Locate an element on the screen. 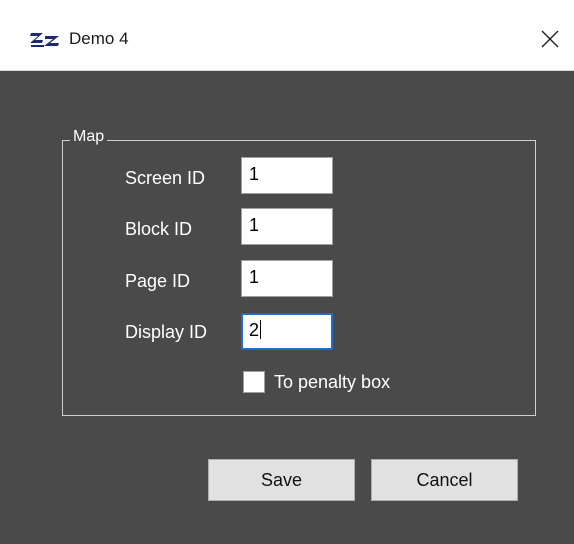  display-id-value: 2 is located at coordinates (254, 330).